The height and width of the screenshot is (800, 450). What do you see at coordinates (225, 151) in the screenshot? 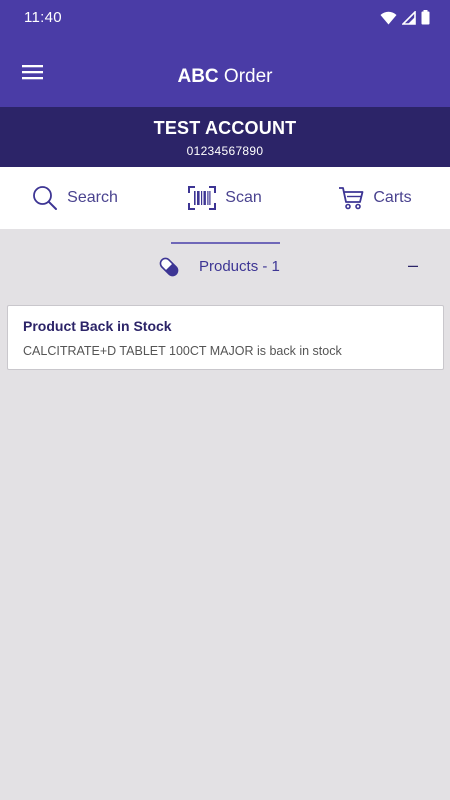
I see `account-number: 01234567890` at bounding box center [225, 151].